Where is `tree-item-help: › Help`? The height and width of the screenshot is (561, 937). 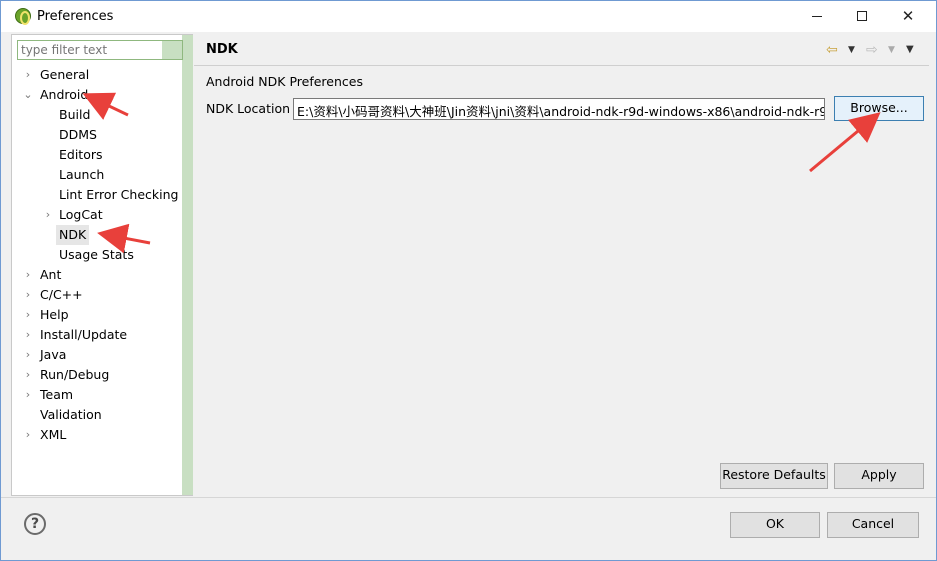
tree-item-help: › Help is located at coordinates (97, 315).